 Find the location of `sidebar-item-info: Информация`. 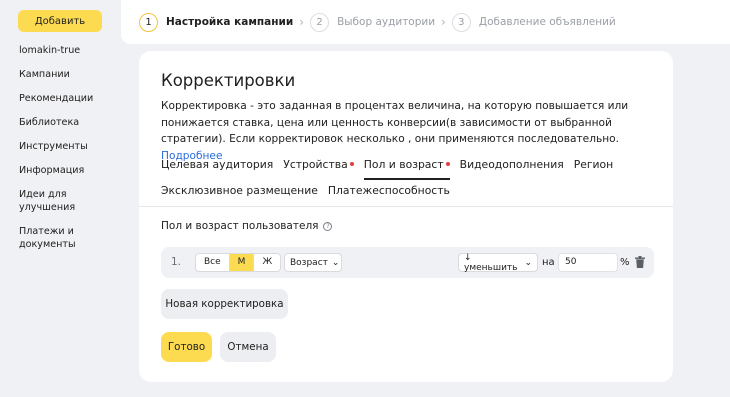

sidebar-item-info: Информация is located at coordinates (66, 170).